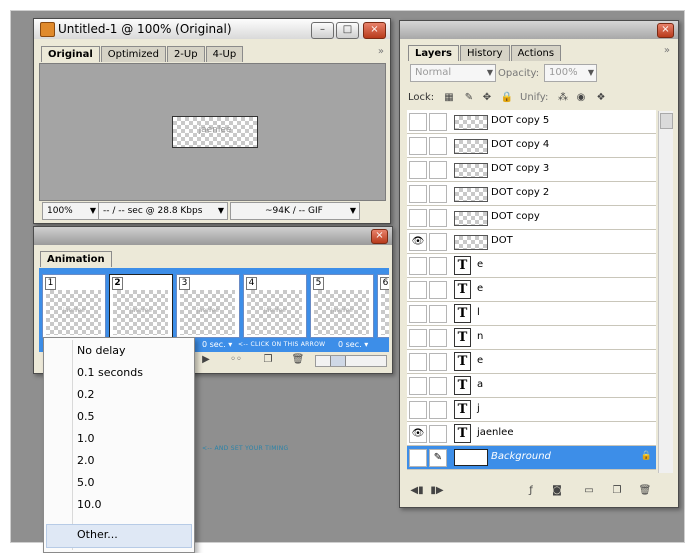 The image size is (693, 553). I want to click on new-set-icon: ▭, so click(589, 491).